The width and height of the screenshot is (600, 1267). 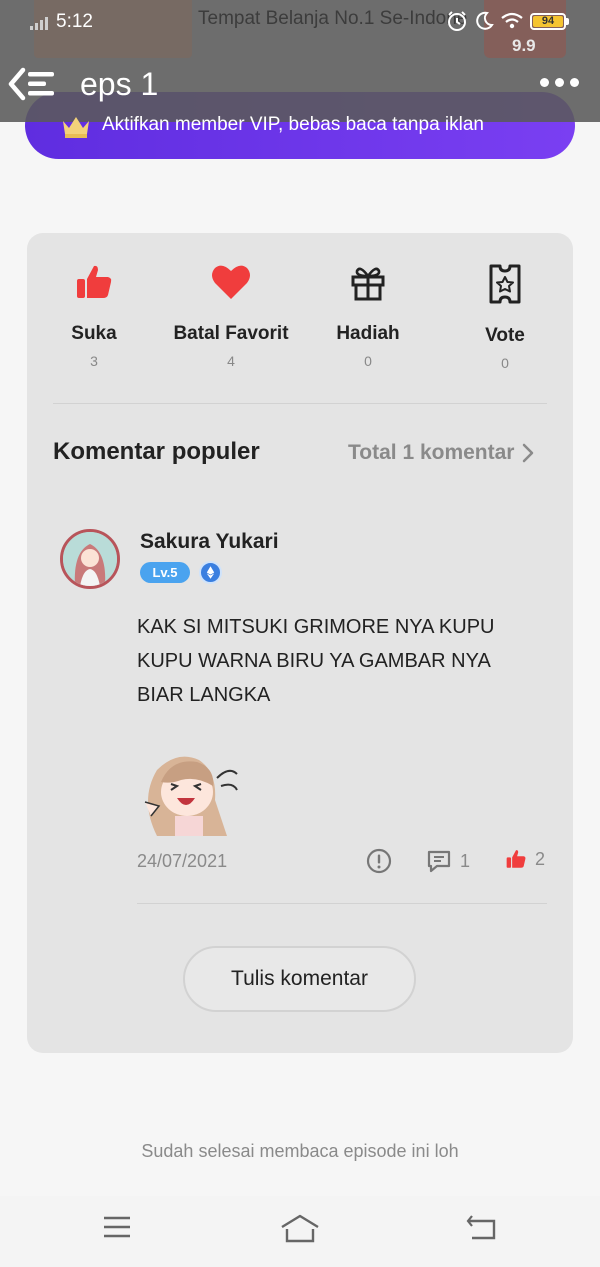 I want to click on comment-like-count: 2, so click(x=540, y=858).